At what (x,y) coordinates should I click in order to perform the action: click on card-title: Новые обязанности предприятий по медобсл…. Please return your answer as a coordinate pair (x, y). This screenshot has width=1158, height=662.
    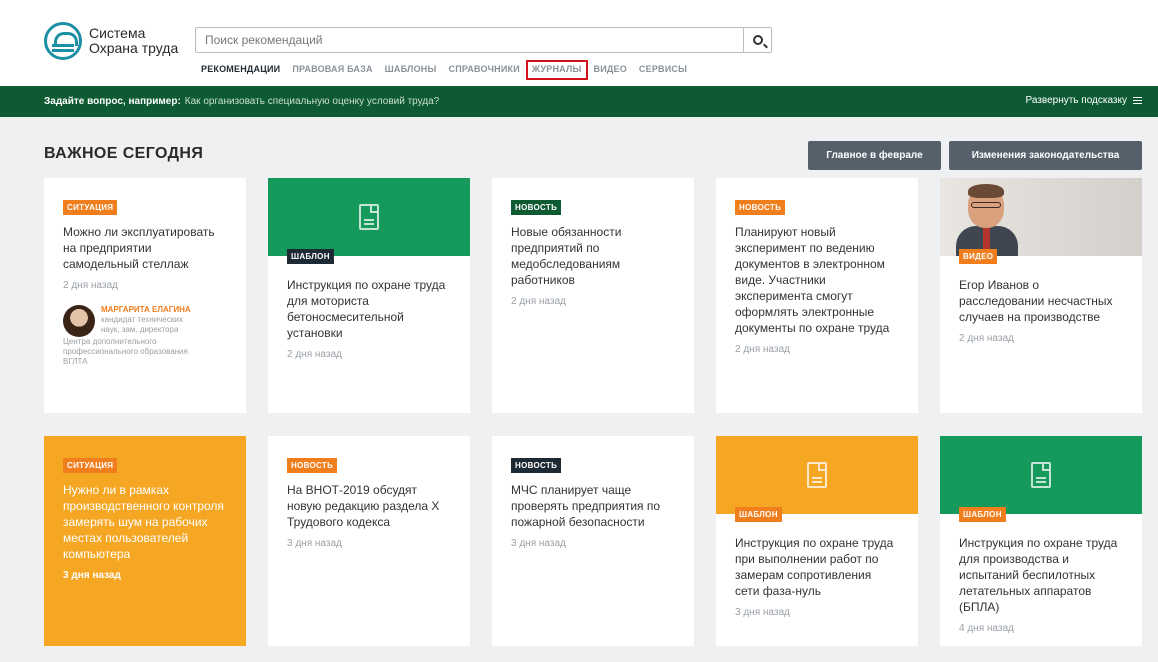
    Looking at the image, I should click on (566, 256).